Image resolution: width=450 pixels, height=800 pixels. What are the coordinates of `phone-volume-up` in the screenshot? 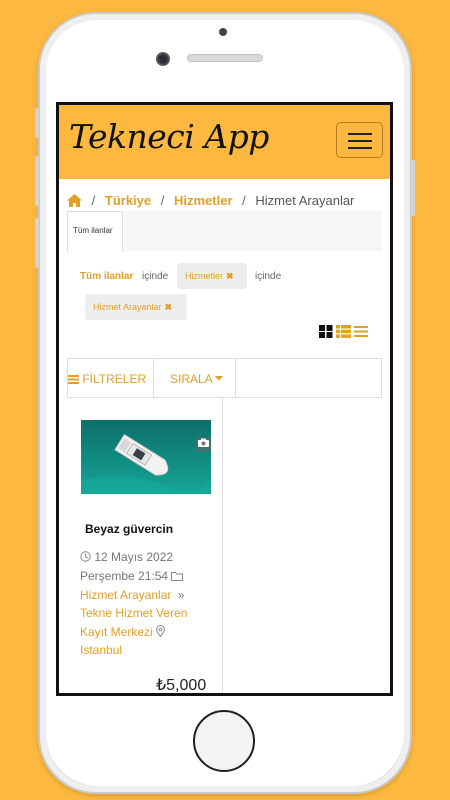 It's located at (37, 181).